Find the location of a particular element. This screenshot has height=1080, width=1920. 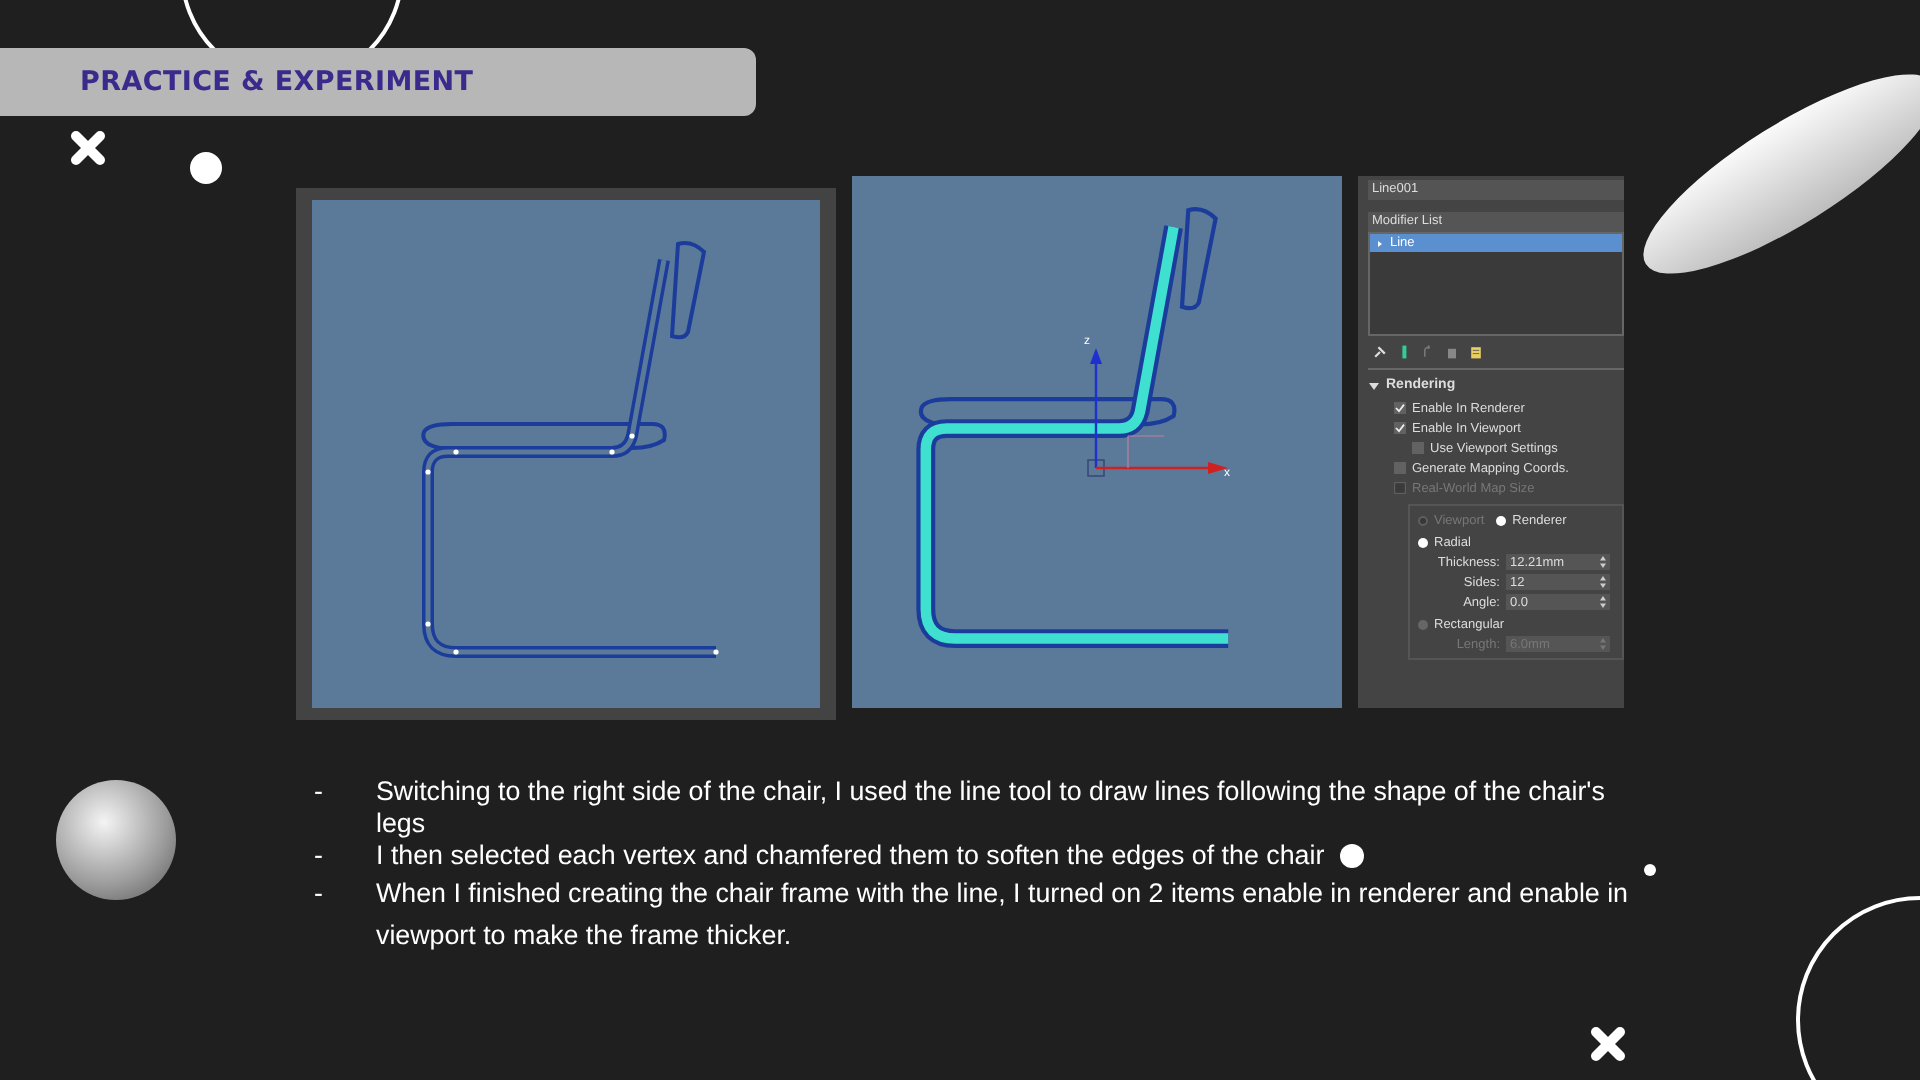

collapse-arrow-icon is located at coordinates (1374, 385).